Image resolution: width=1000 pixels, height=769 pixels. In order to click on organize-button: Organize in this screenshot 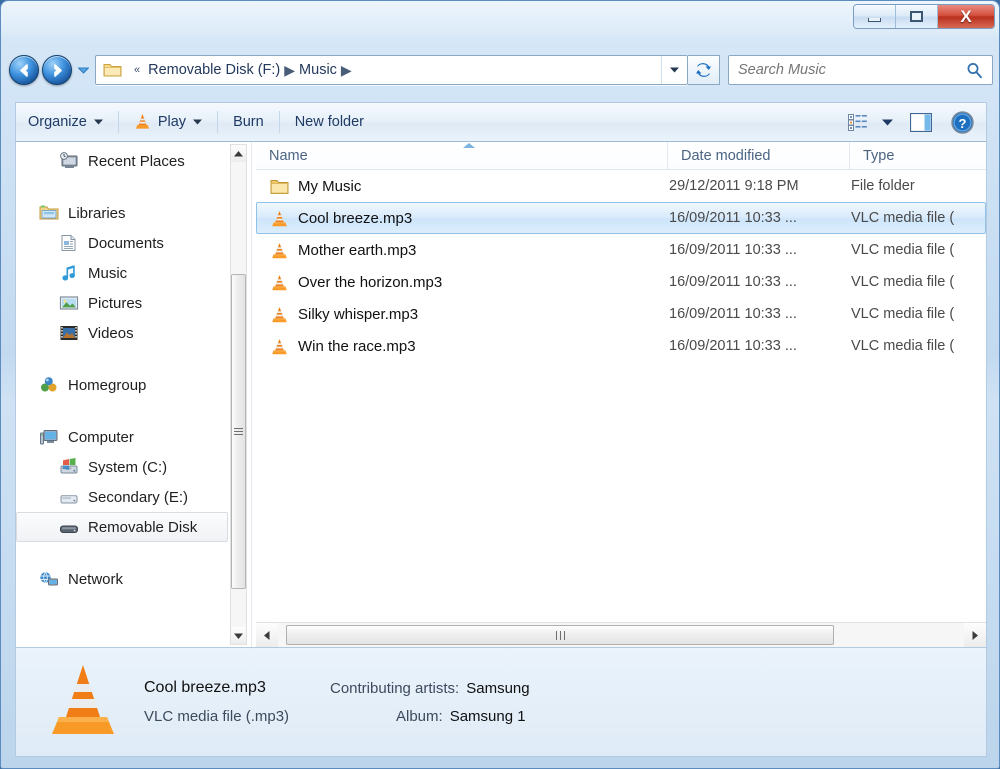, I will do `click(65, 122)`.